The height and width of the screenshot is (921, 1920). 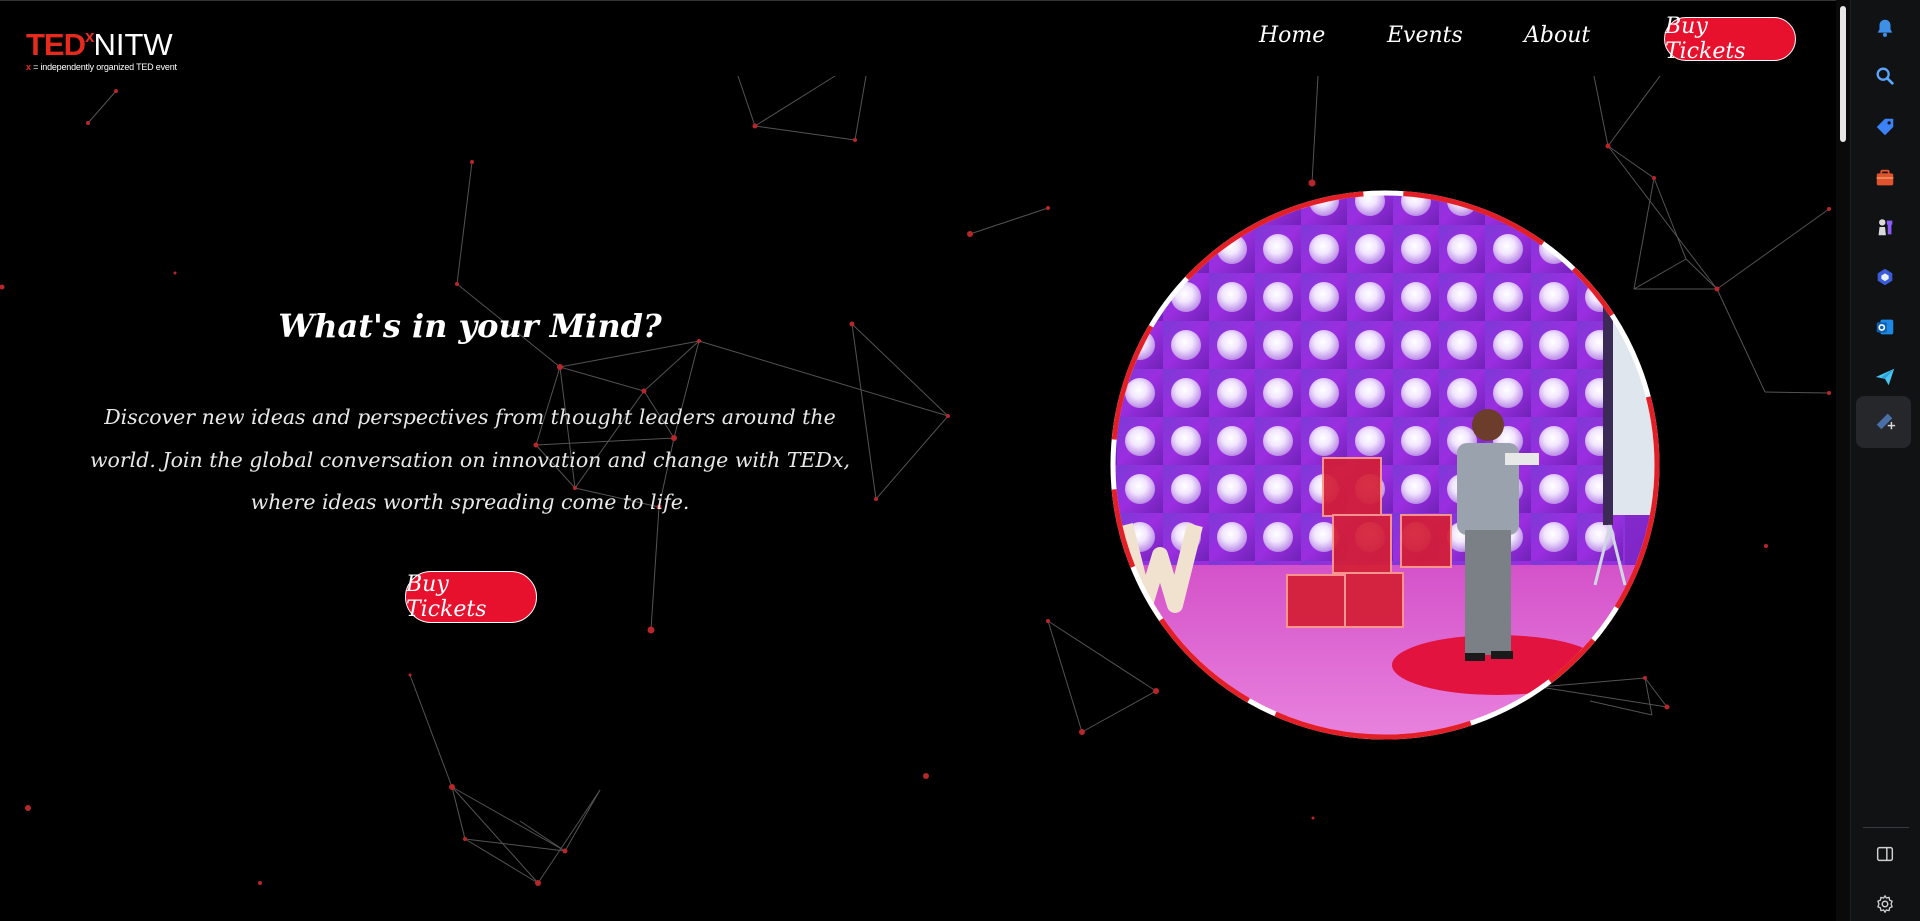 I want to click on bell-icon, so click(x=1885, y=28).